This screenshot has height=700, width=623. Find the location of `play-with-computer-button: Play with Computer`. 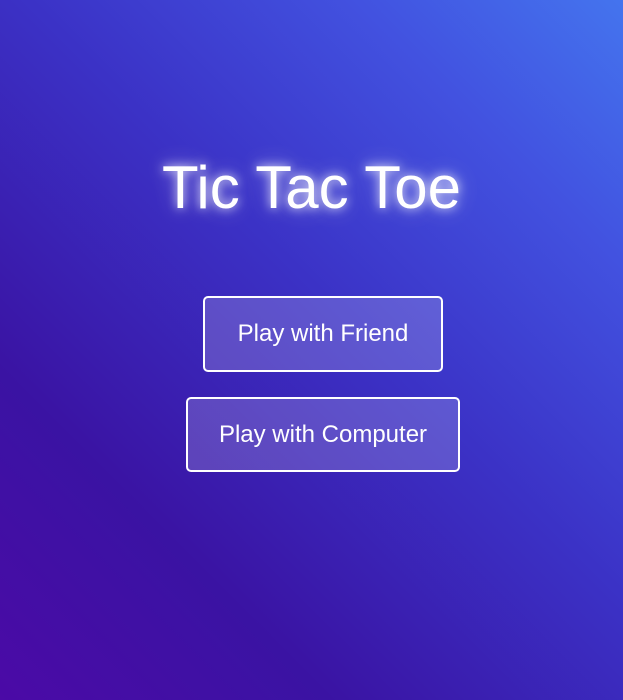

play-with-computer-button: Play with Computer is located at coordinates (323, 434).